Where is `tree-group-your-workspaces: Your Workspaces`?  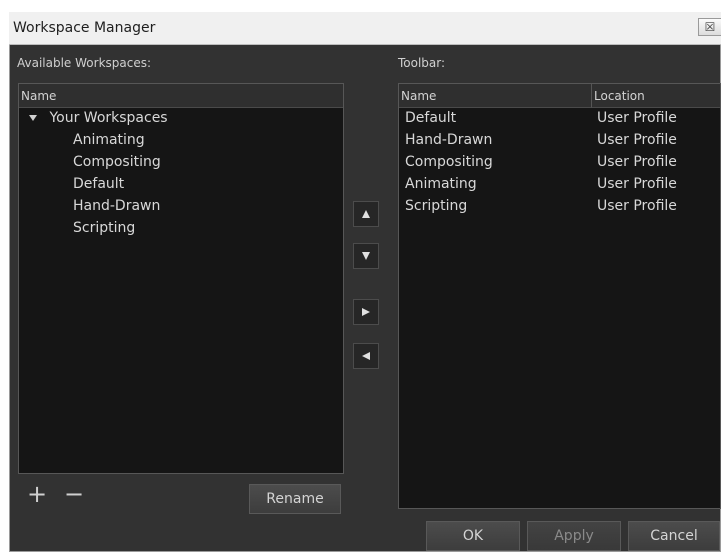 tree-group-your-workspaces: Your Workspaces is located at coordinates (98, 118).